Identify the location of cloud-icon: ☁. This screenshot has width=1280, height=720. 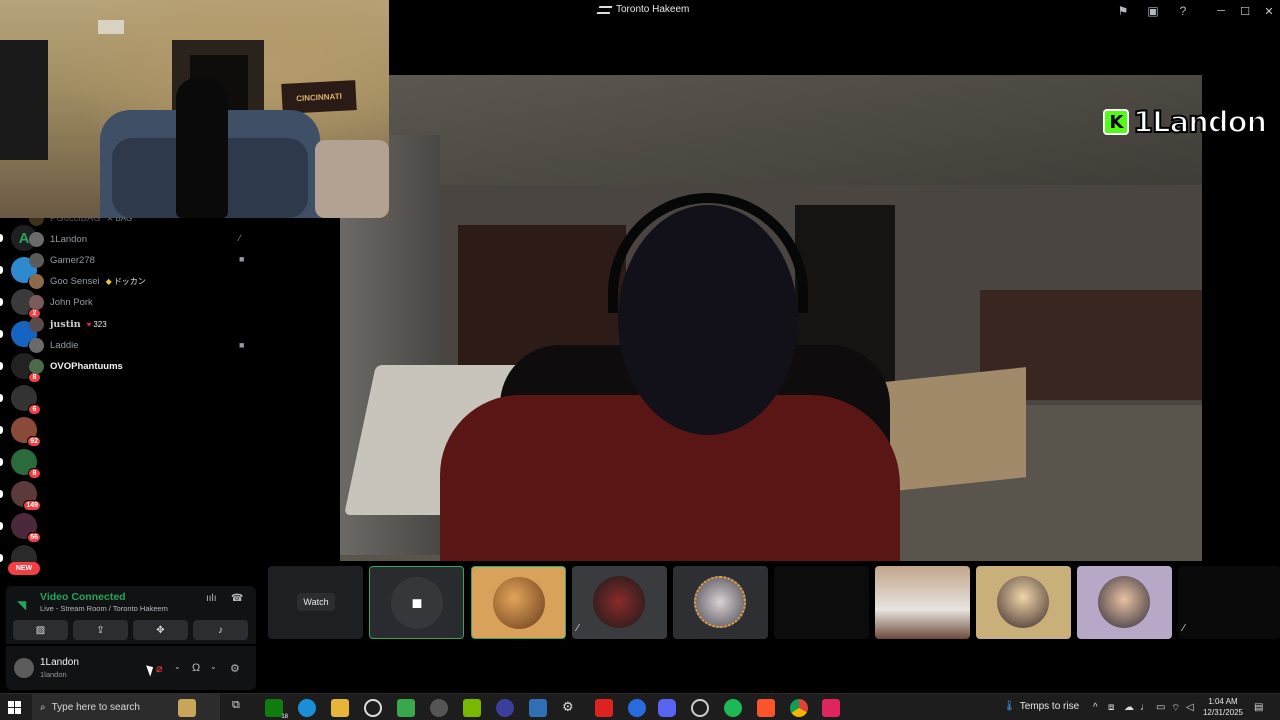
(1129, 707).